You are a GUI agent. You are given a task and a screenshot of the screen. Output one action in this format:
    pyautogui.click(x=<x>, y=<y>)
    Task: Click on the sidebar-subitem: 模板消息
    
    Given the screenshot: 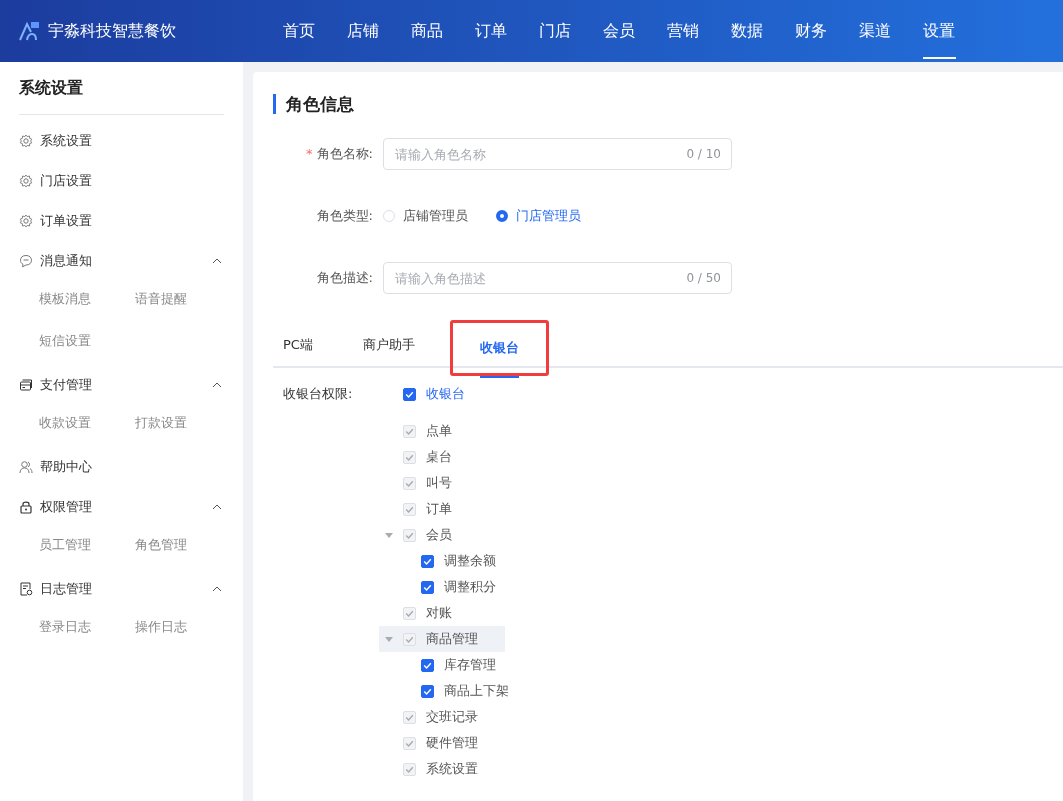 What is the action you would take?
    pyautogui.click(x=87, y=299)
    